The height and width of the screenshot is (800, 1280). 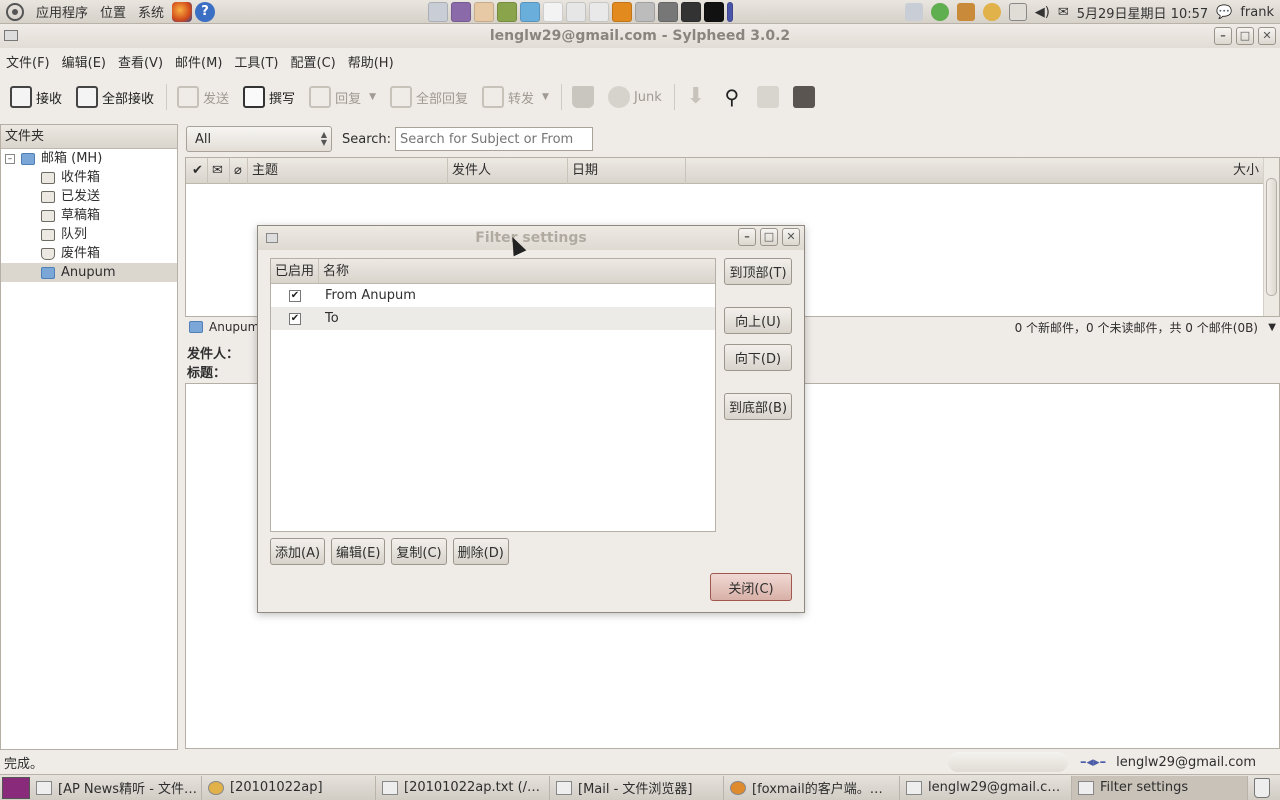 I want to click on system-monitor-icon, so click(x=668, y=11).